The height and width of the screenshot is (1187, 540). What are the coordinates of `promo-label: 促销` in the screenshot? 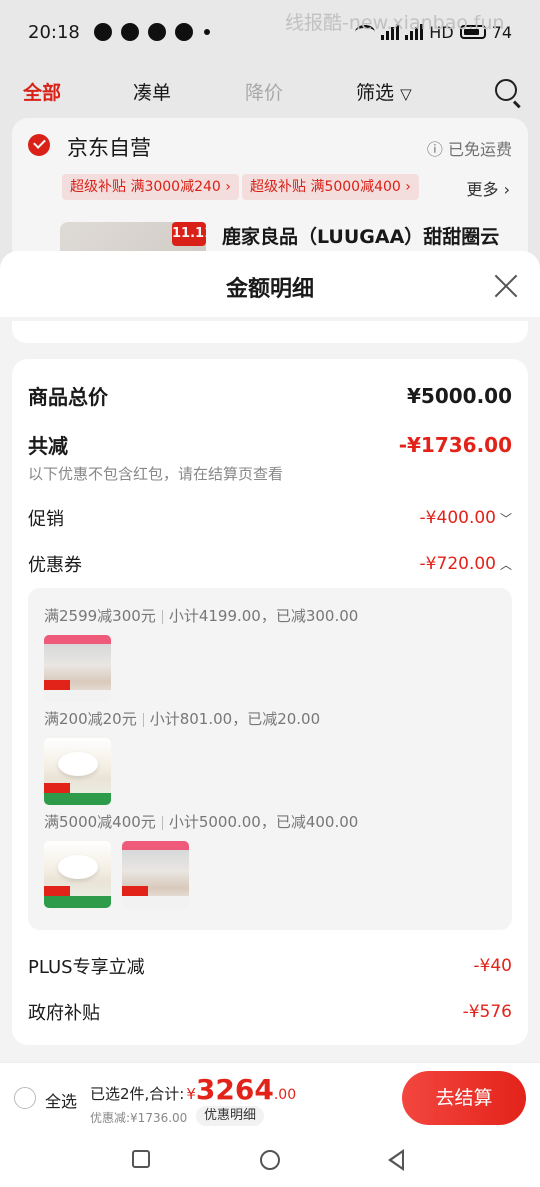 It's located at (46, 519).